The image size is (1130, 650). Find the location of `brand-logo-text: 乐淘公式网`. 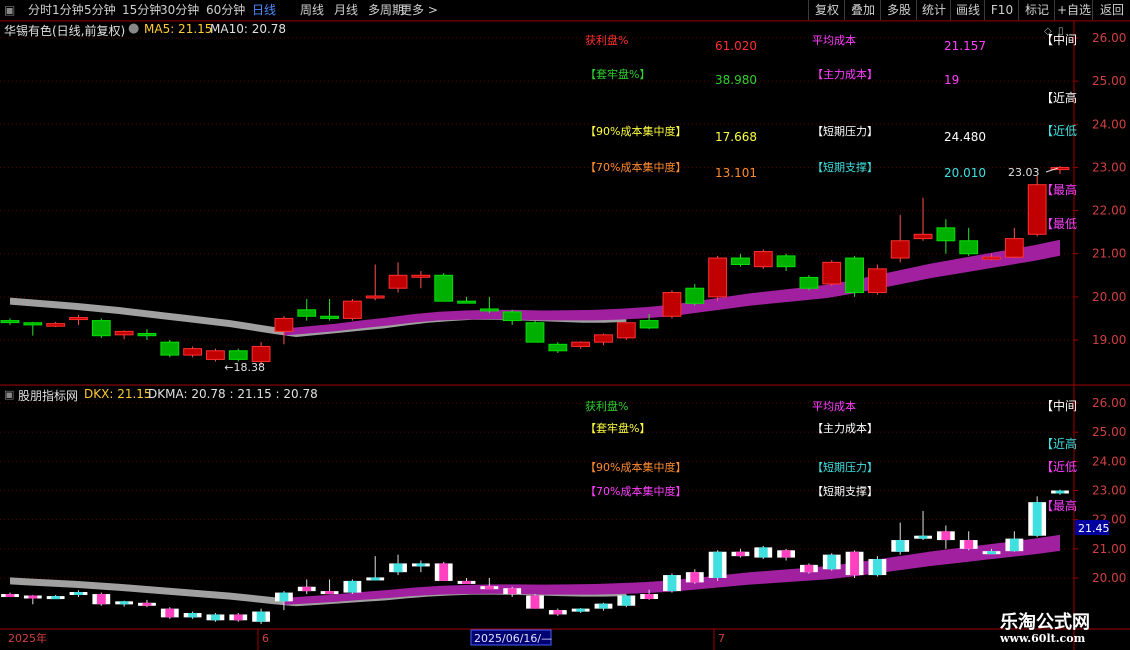

brand-logo-text: 乐淘公式网 is located at coordinates (1045, 622).